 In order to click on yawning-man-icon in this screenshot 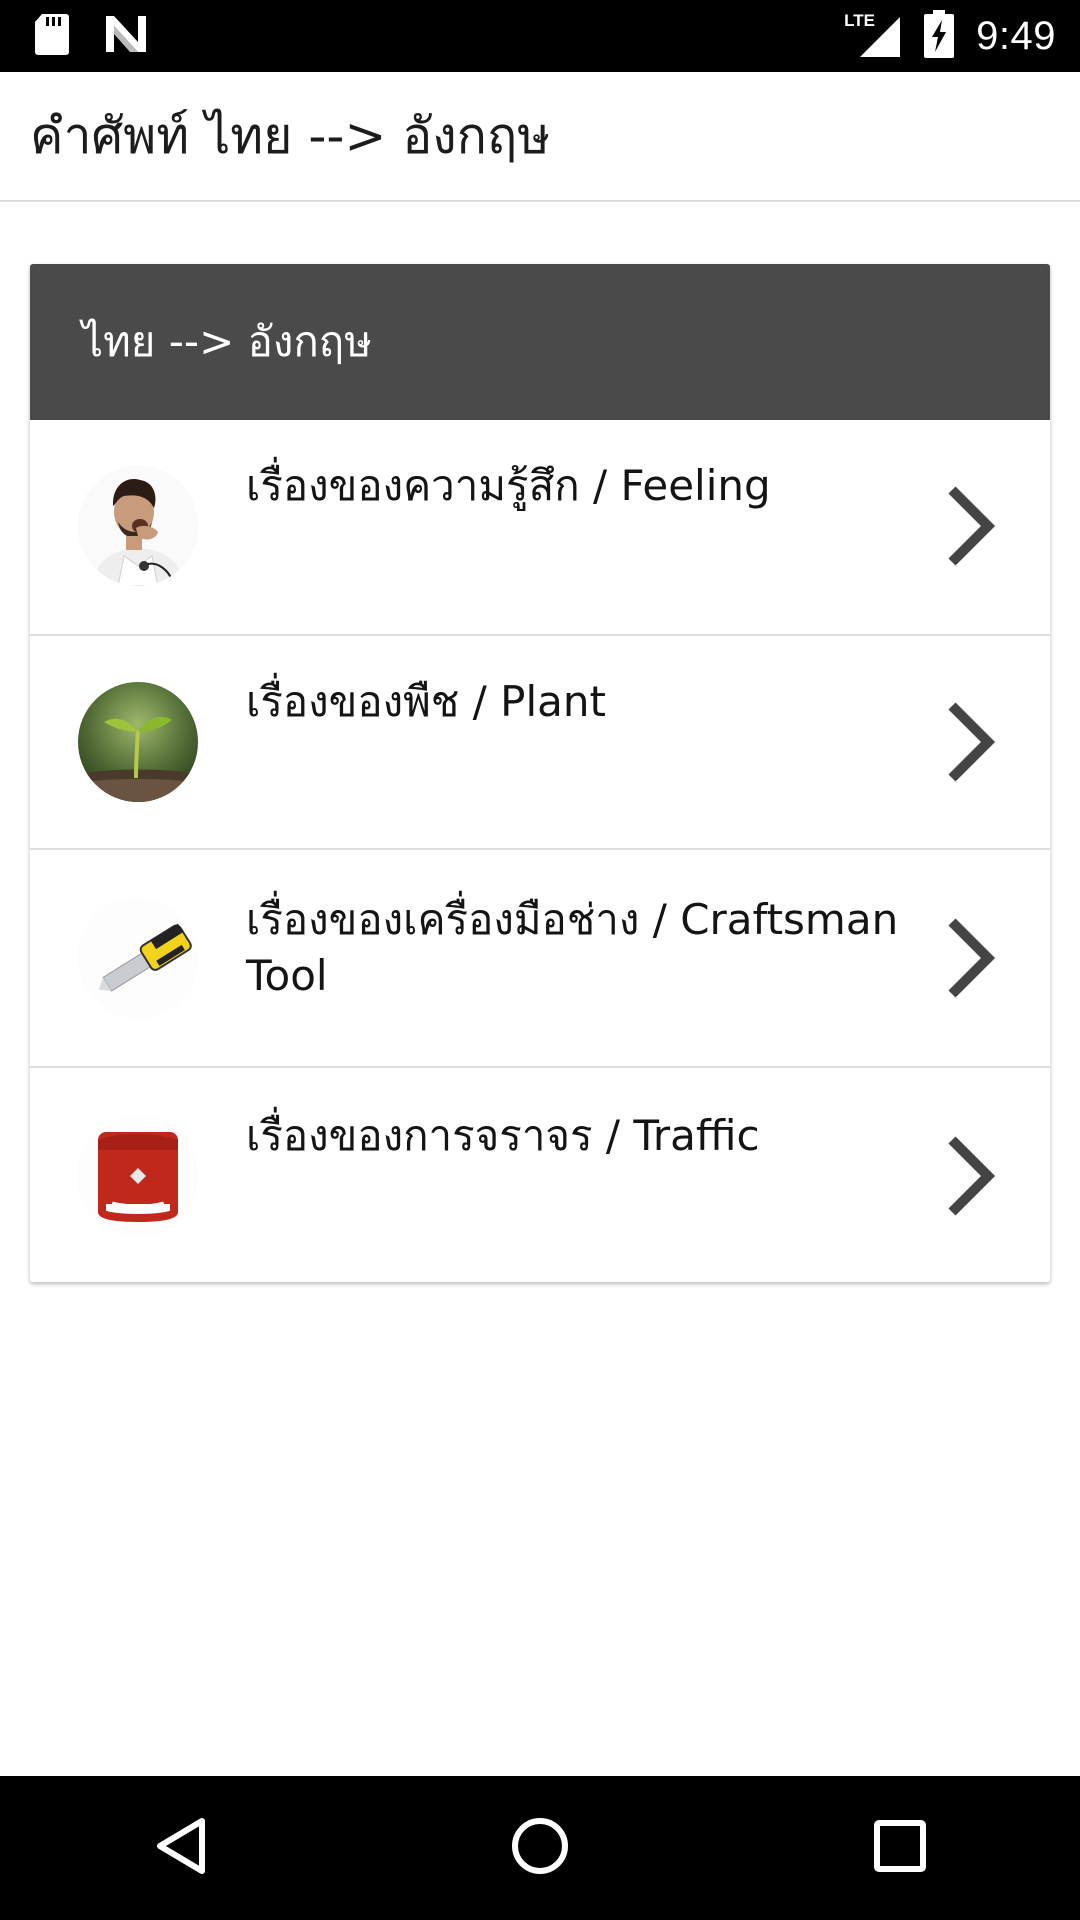, I will do `click(138, 526)`.